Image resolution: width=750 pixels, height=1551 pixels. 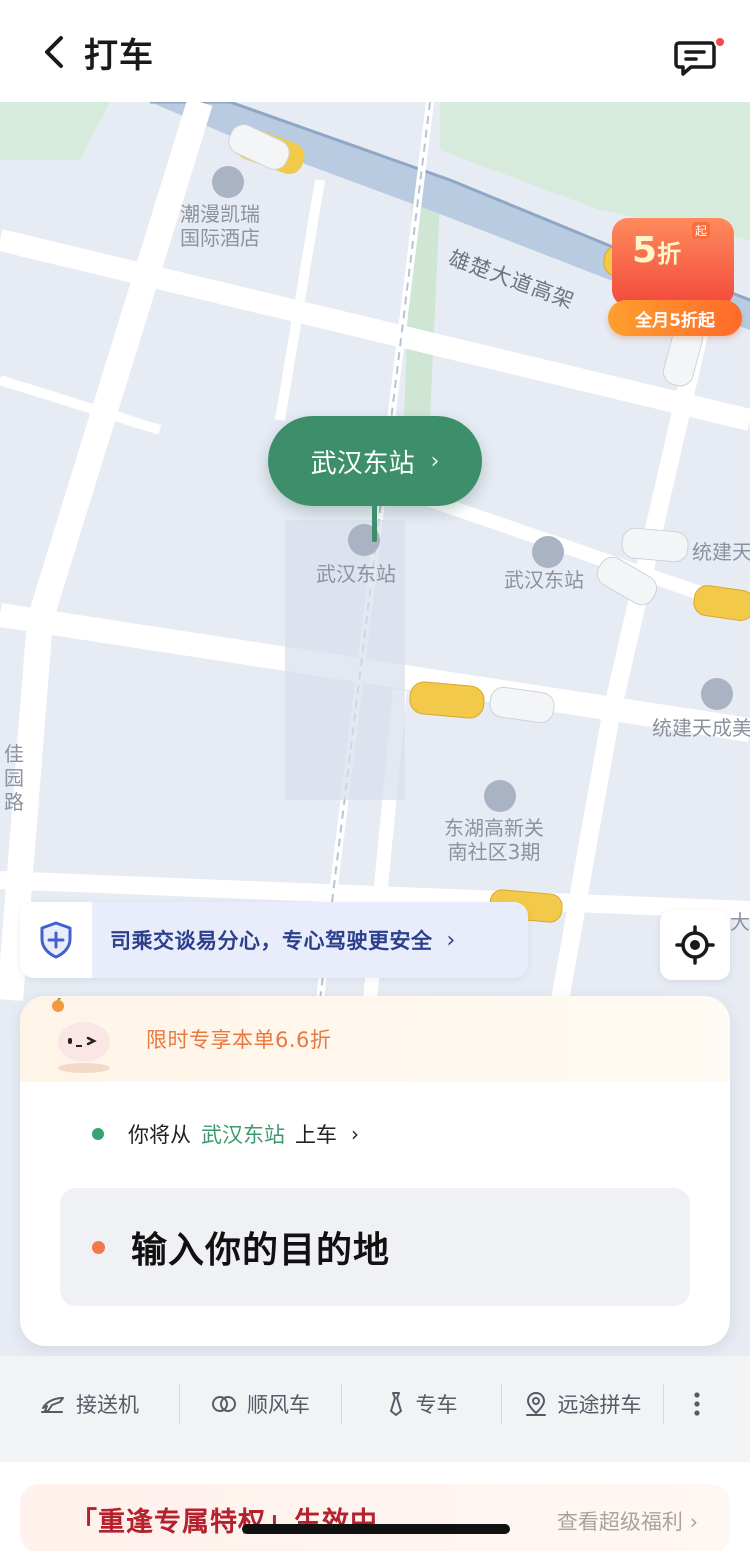 What do you see at coordinates (599, 1405) in the screenshot?
I see `service-label: 远途拼车` at bounding box center [599, 1405].